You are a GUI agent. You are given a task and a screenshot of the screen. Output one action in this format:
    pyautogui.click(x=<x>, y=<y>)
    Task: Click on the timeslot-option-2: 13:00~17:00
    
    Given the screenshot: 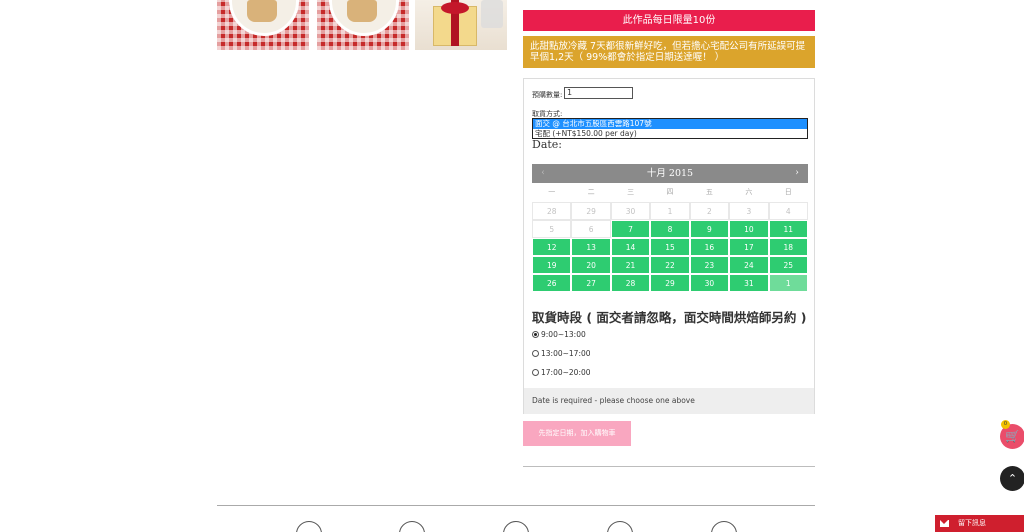 What is the action you would take?
    pyautogui.click(x=561, y=353)
    